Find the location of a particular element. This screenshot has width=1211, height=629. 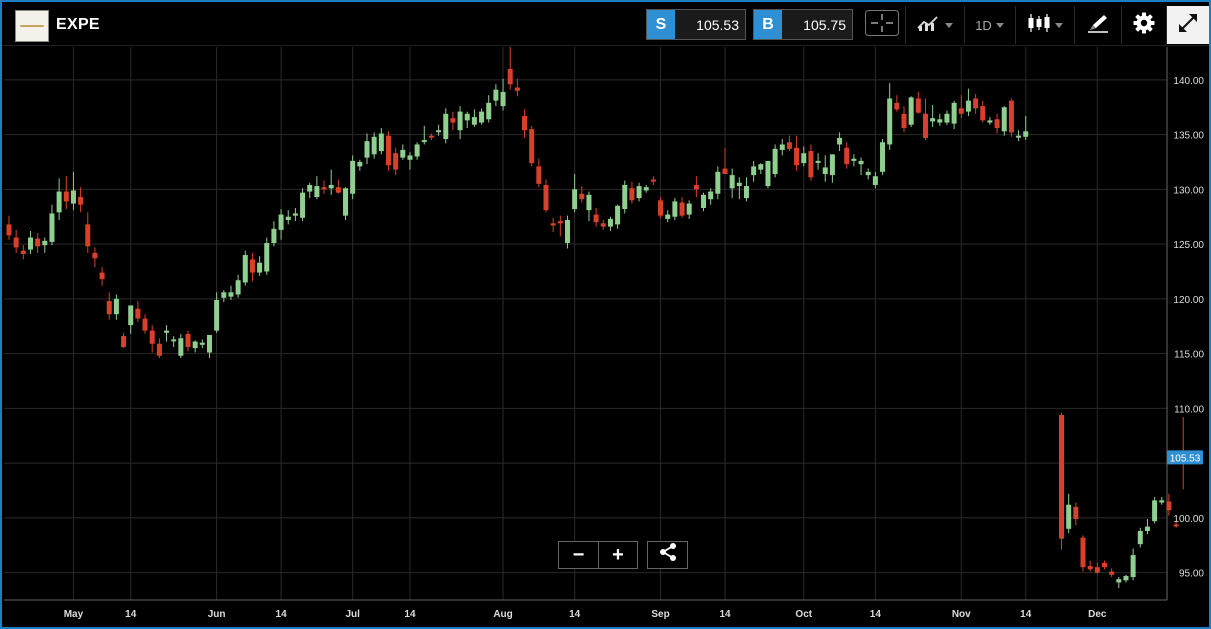

sell-quote-button: S 105.53 is located at coordinates (696, 24).